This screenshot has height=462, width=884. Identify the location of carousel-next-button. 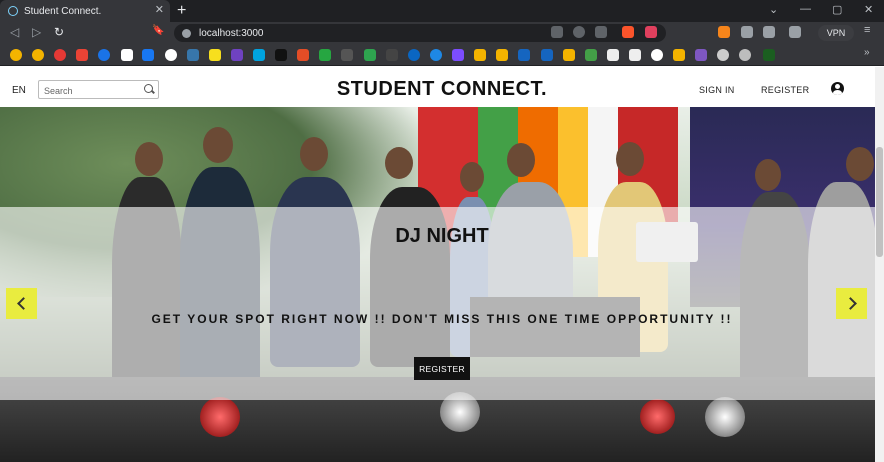
(851, 303).